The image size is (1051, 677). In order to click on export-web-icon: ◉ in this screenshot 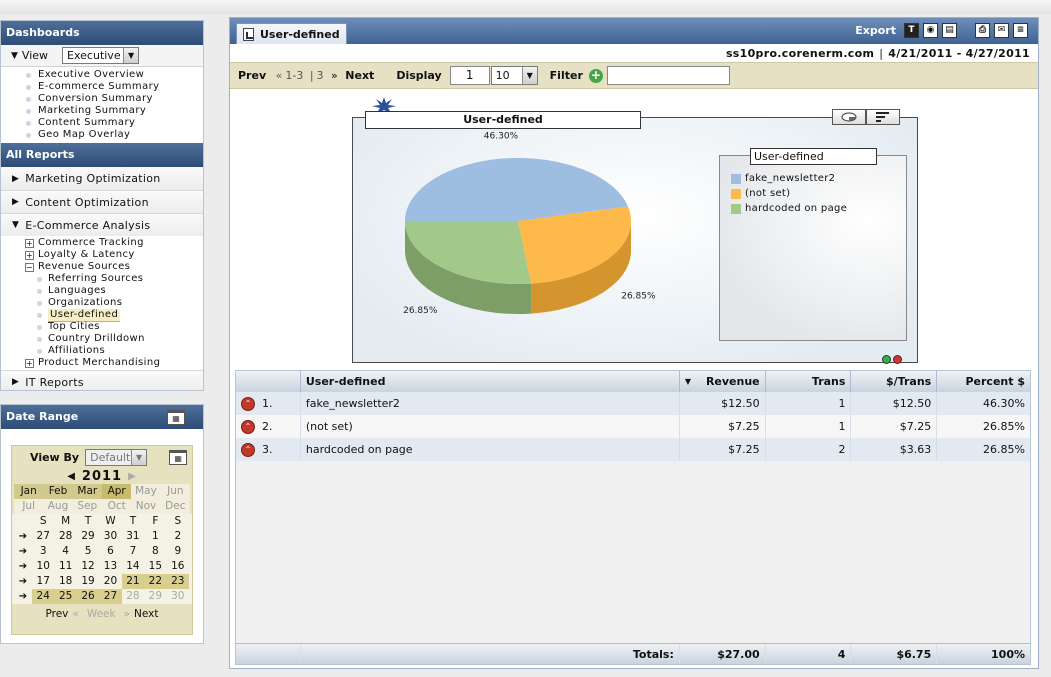, I will do `click(930, 30)`.